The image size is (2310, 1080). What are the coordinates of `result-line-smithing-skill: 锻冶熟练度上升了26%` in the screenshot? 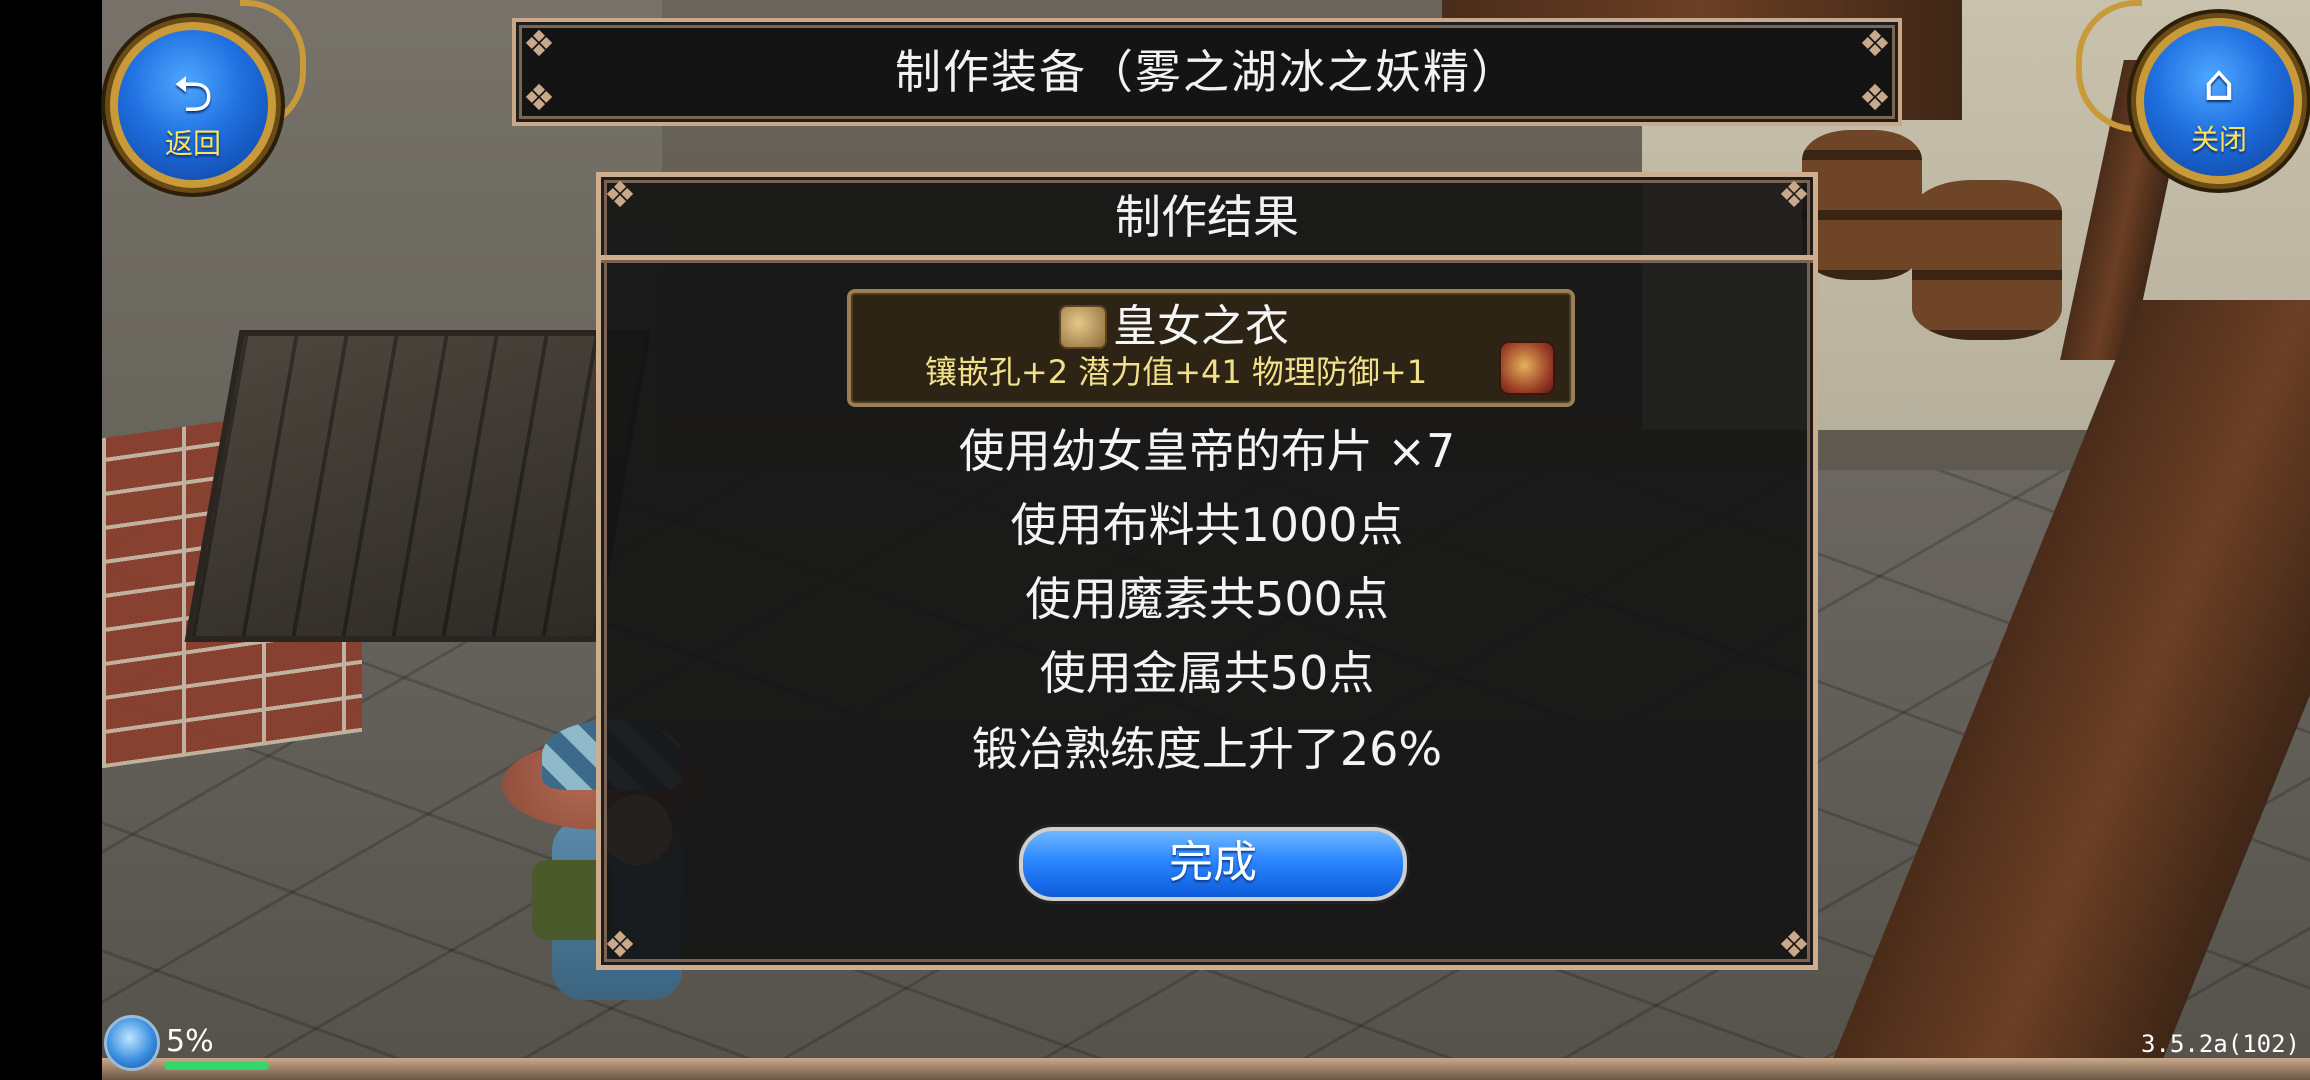 It's located at (1207, 749).